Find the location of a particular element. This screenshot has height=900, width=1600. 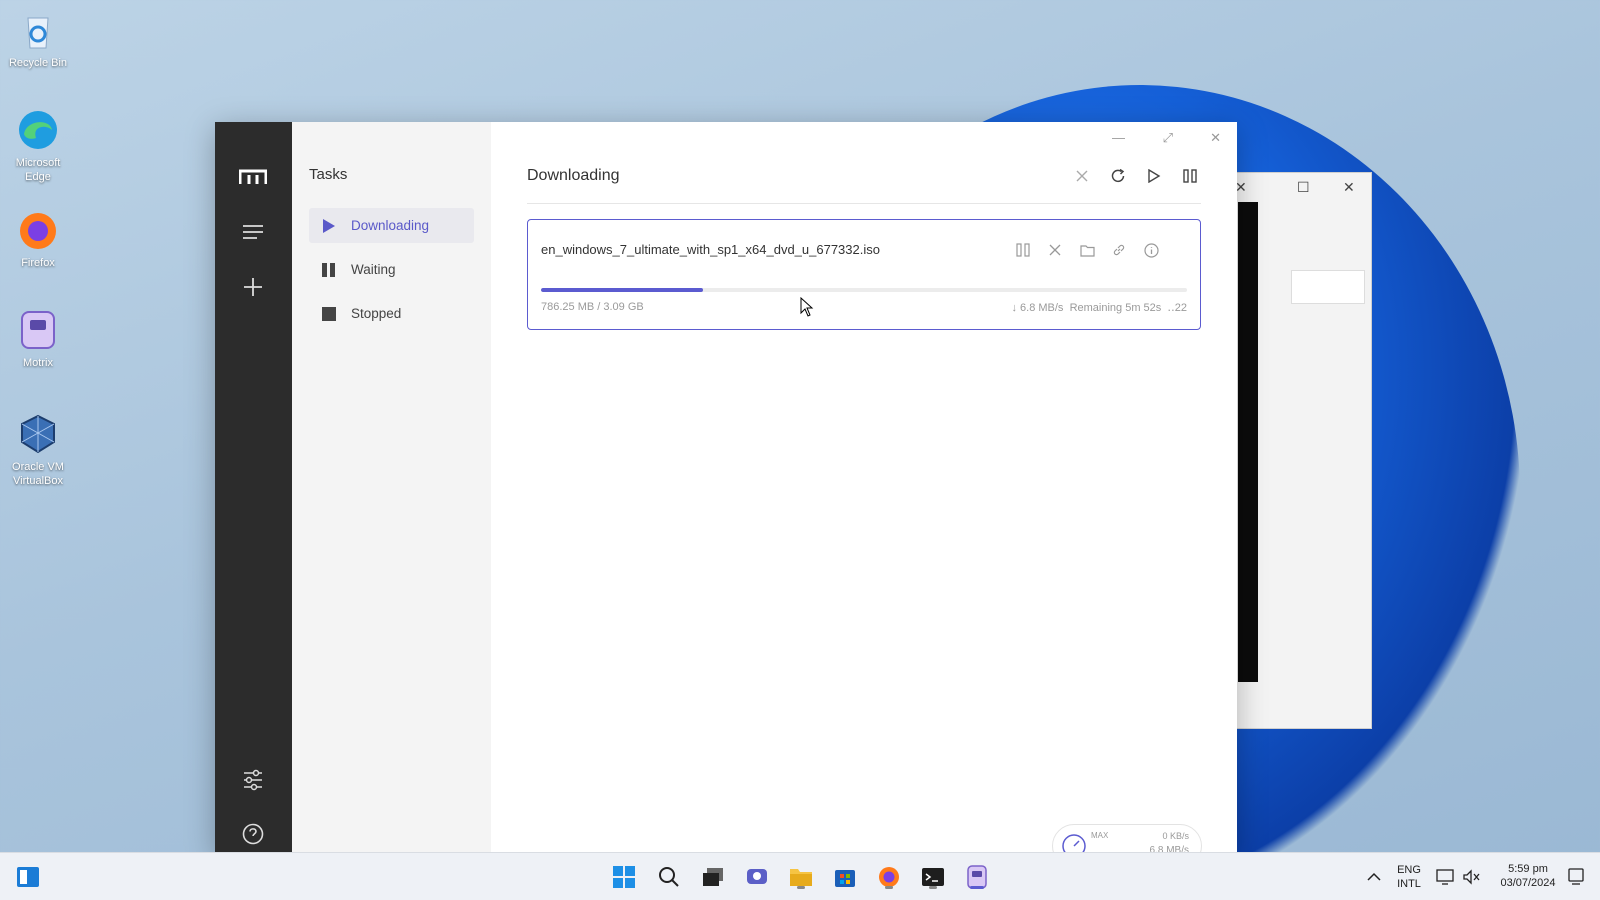

speedometer-icon is located at coordinates (1074, 844).